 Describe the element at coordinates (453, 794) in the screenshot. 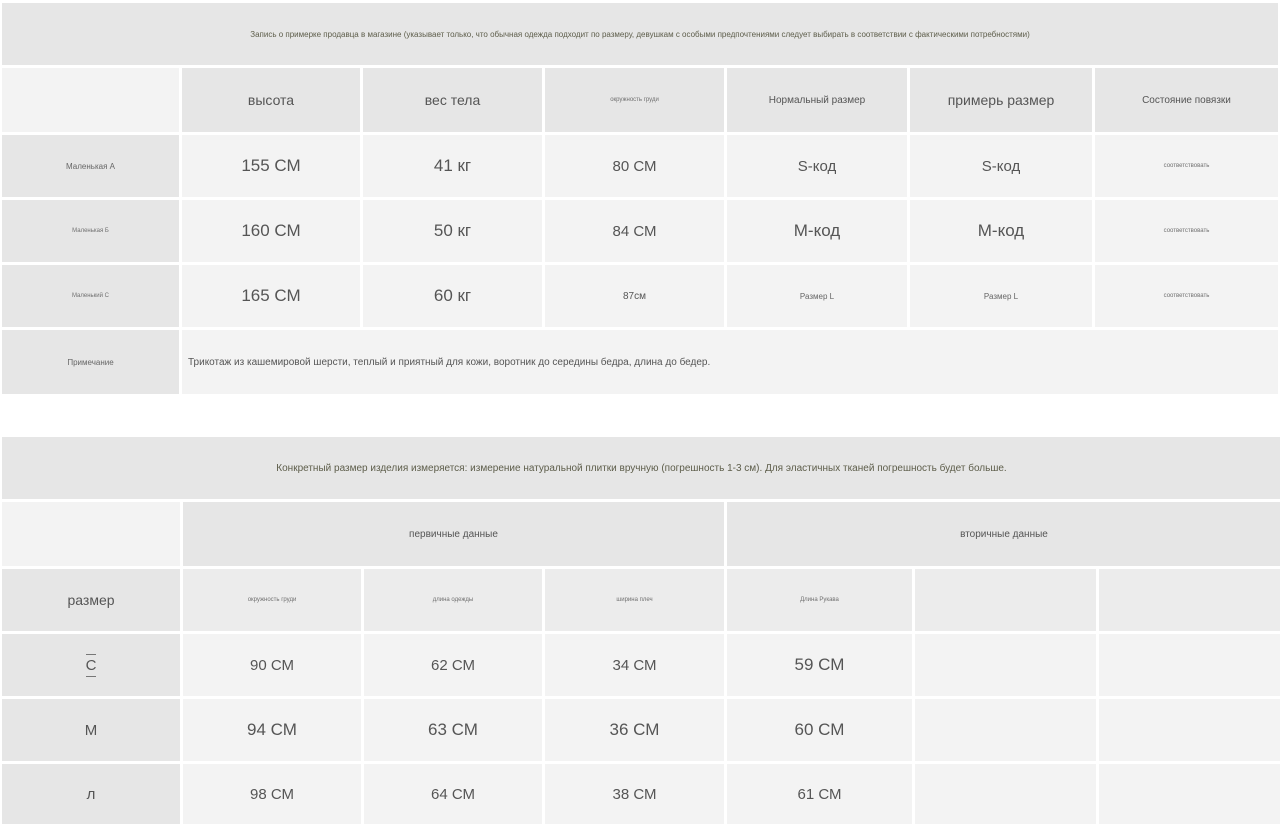

I see `cell-length: 64 СМ` at that location.